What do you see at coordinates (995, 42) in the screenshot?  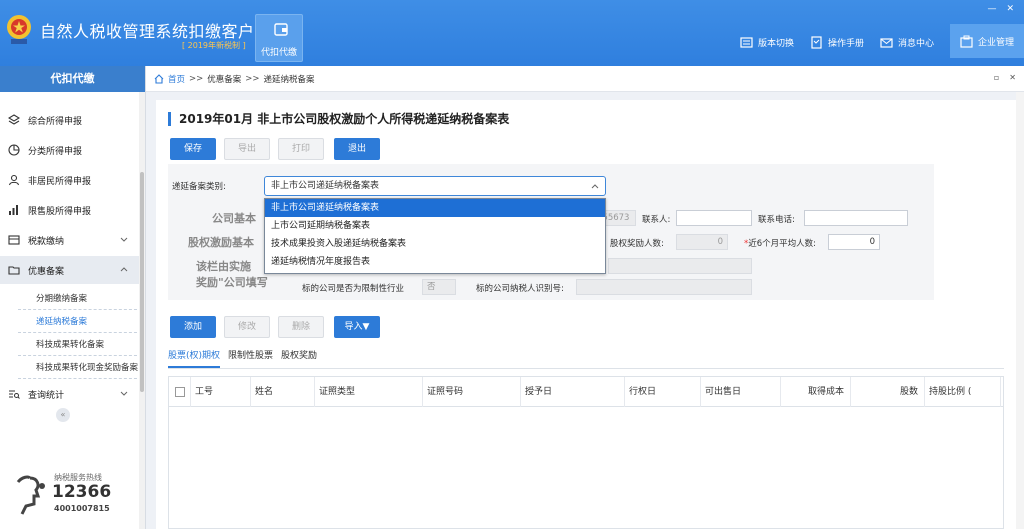 I see `enterprise-management-label: 企业管理` at bounding box center [995, 42].